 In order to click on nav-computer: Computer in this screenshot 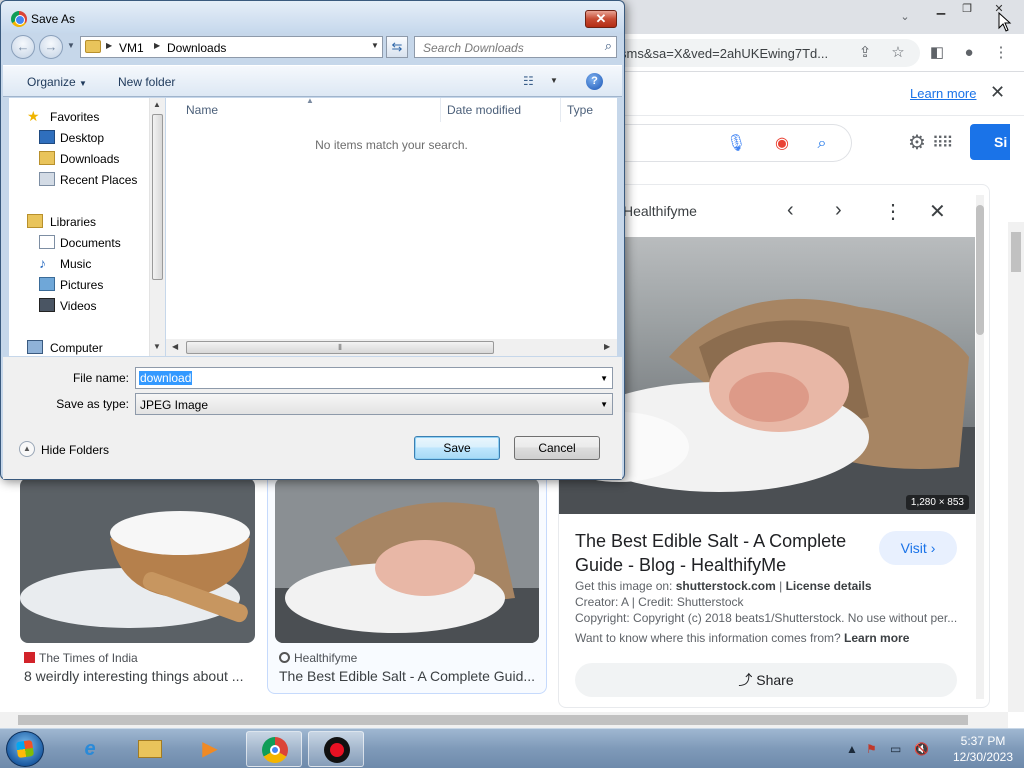, I will do `click(79, 347)`.